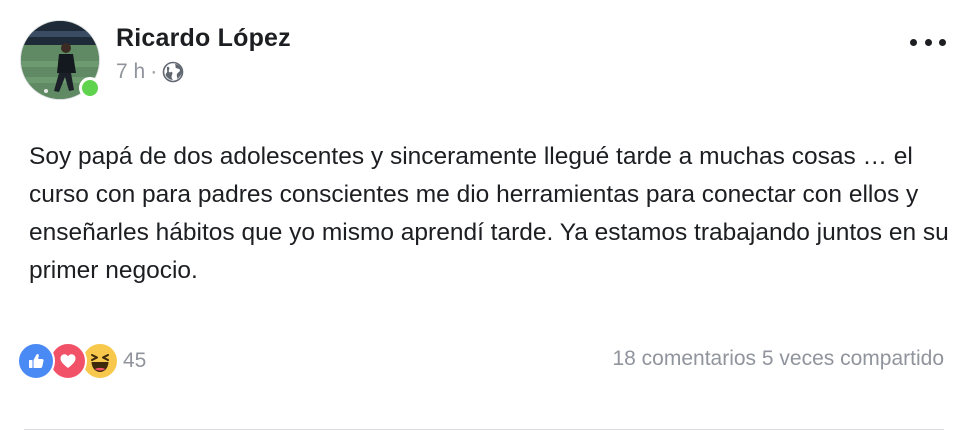 Image resolution: width=968 pixels, height=434 pixels. I want to click on footer-divider, so click(484, 429).